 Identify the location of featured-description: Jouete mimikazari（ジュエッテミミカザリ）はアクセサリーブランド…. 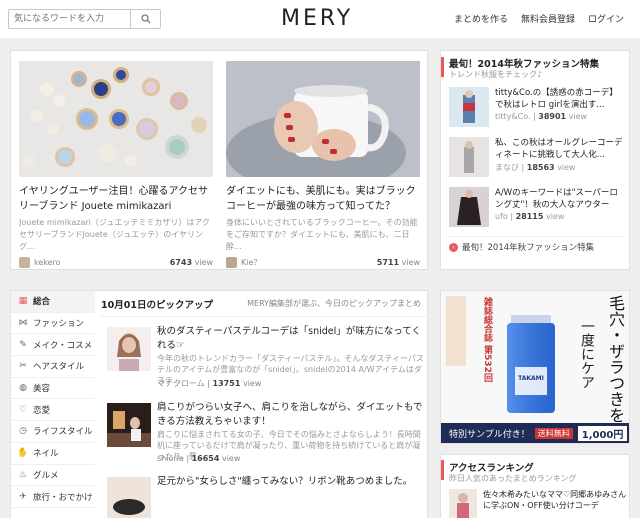
(114, 234).